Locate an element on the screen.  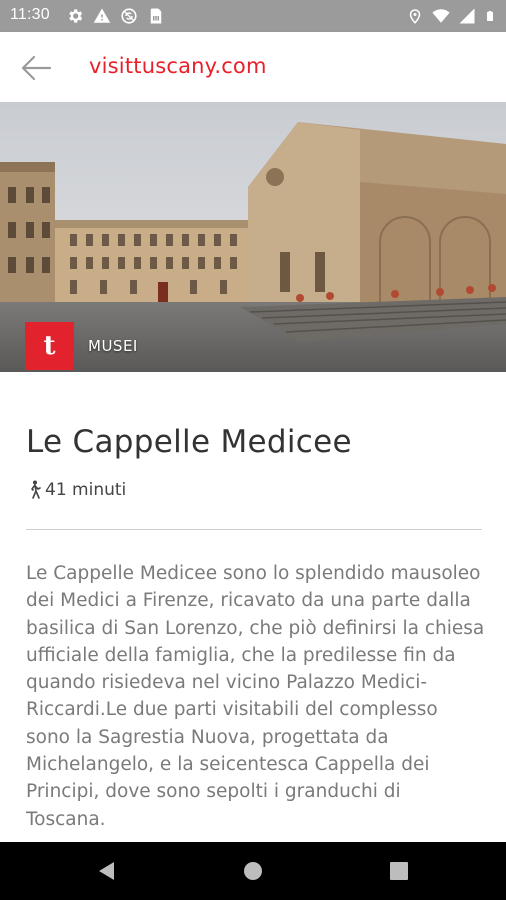
wifi-icon is located at coordinates (441, 16).